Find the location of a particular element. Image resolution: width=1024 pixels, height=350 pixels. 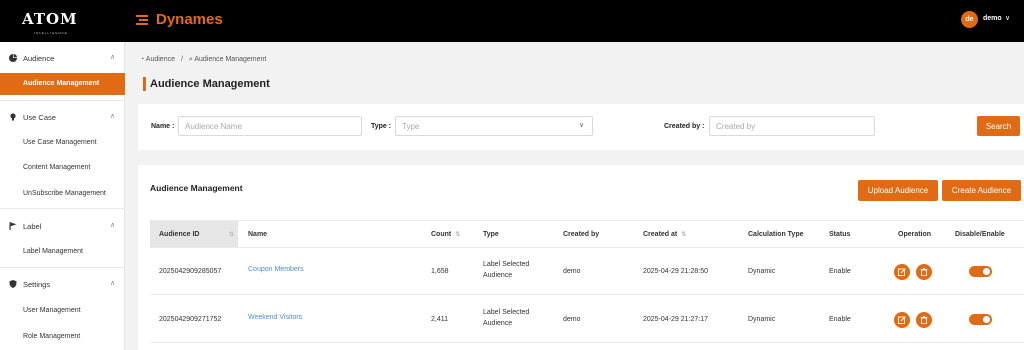

sidebar-group-label: Settings is located at coordinates (37, 284).